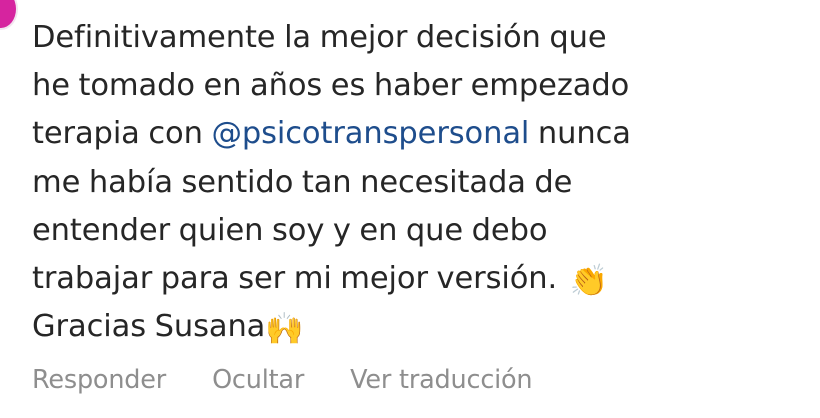 The height and width of the screenshot is (418, 820). What do you see at coordinates (8, 14) in the screenshot?
I see `avatar` at bounding box center [8, 14].